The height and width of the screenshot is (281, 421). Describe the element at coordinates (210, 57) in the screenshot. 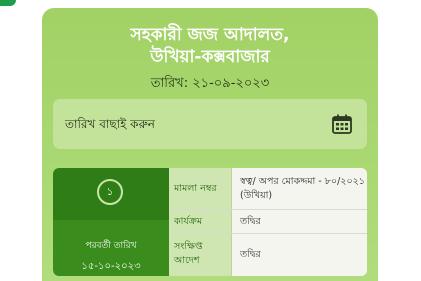

I see `court-name-line2: উখিয়া-কক্সবাজার` at that location.